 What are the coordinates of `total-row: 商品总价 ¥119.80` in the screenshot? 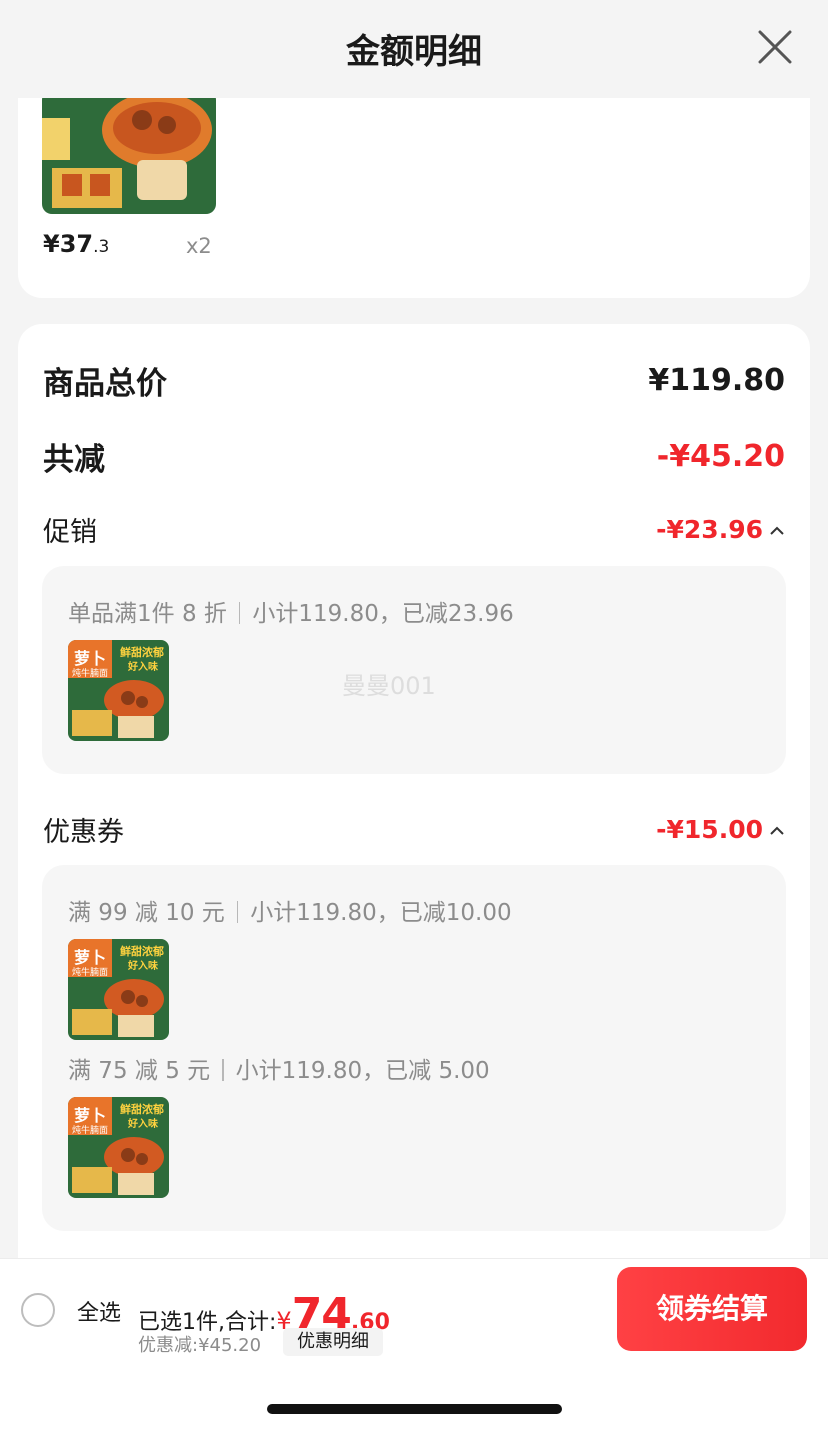 It's located at (414, 380).